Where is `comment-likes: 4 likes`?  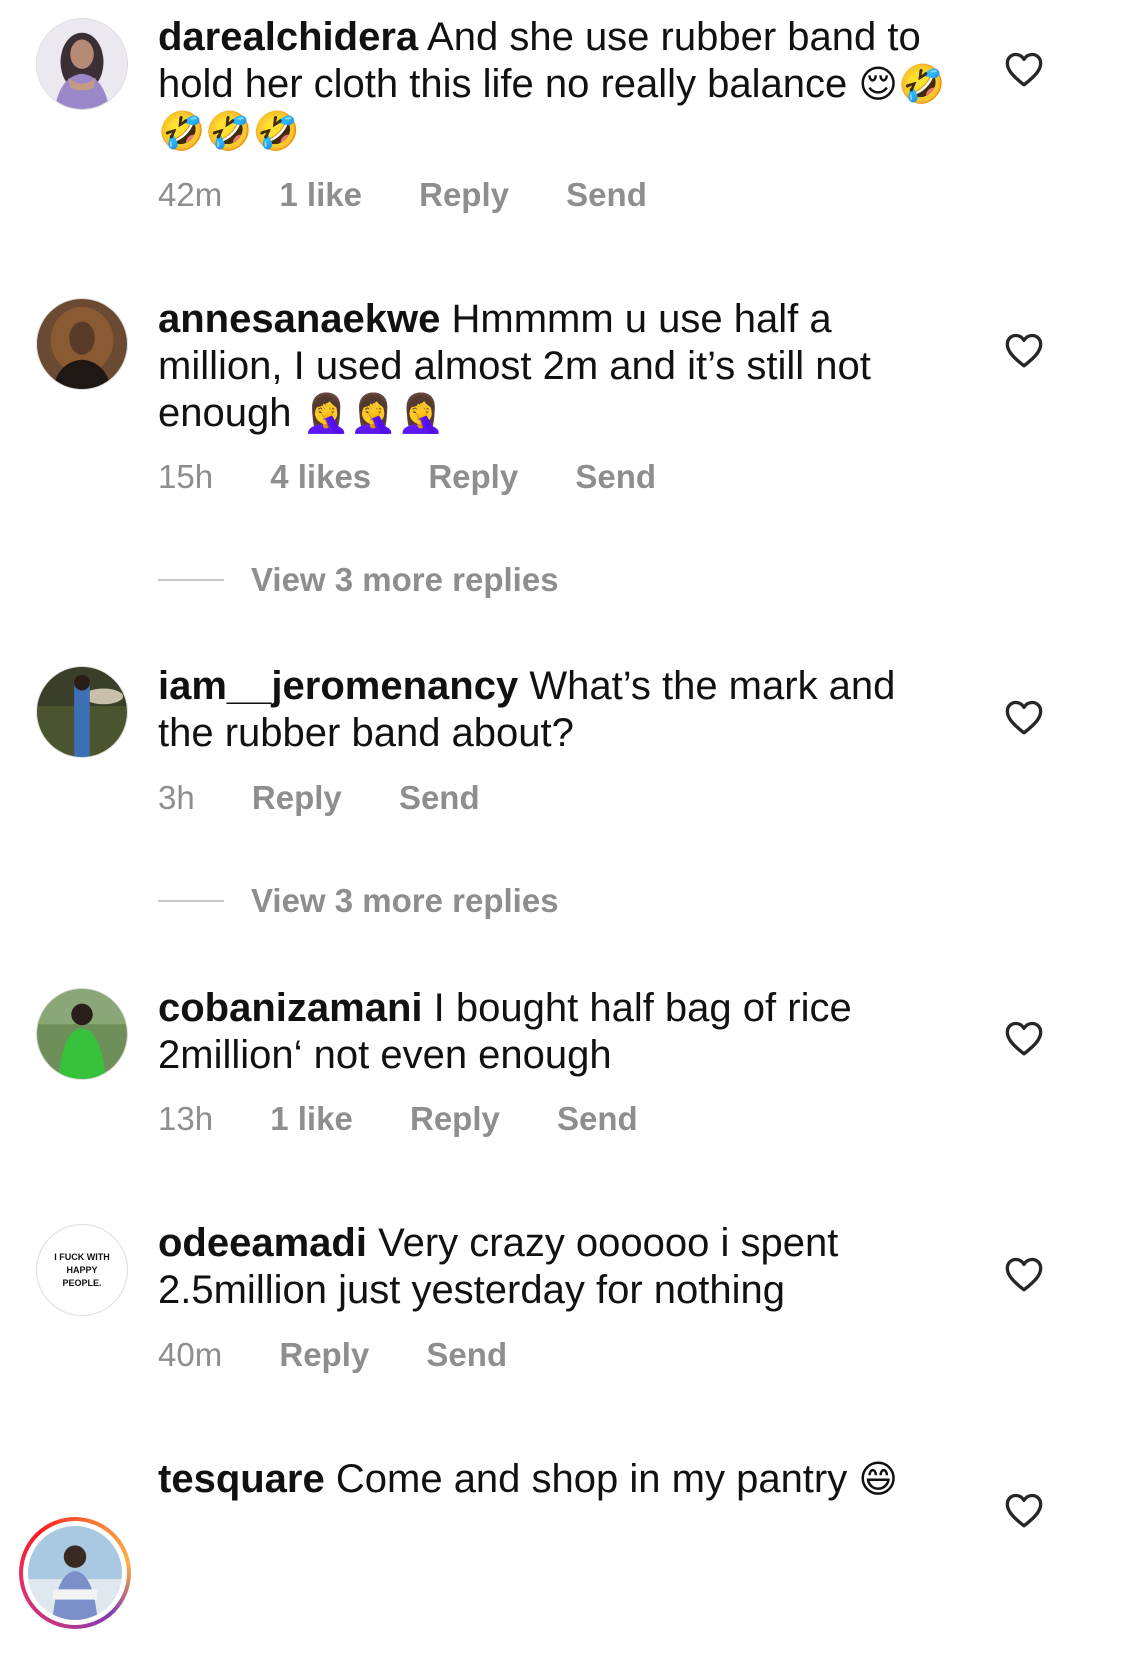
comment-likes: 4 likes is located at coordinates (320, 476).